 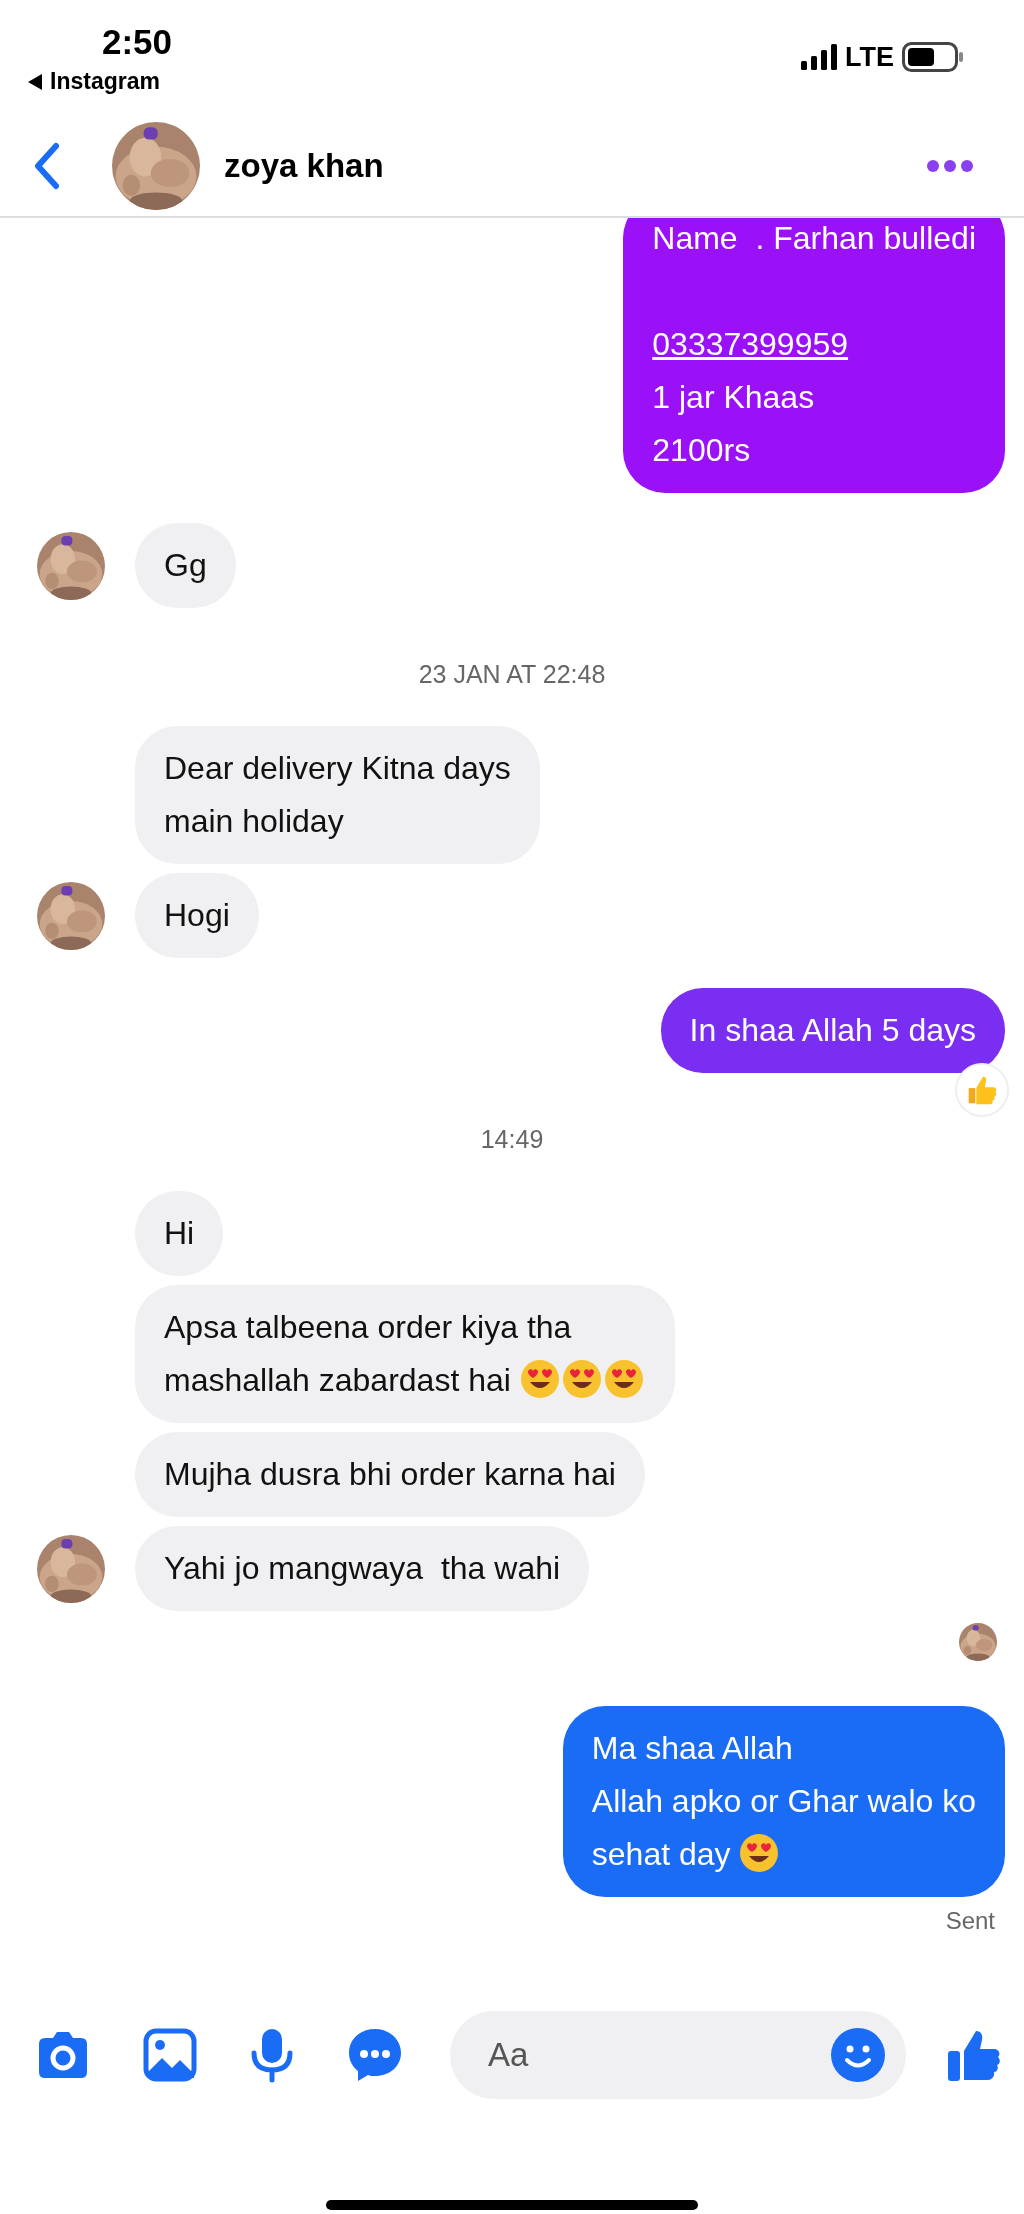 I want to click on message-text: Gg, so click(x=185, y=565).